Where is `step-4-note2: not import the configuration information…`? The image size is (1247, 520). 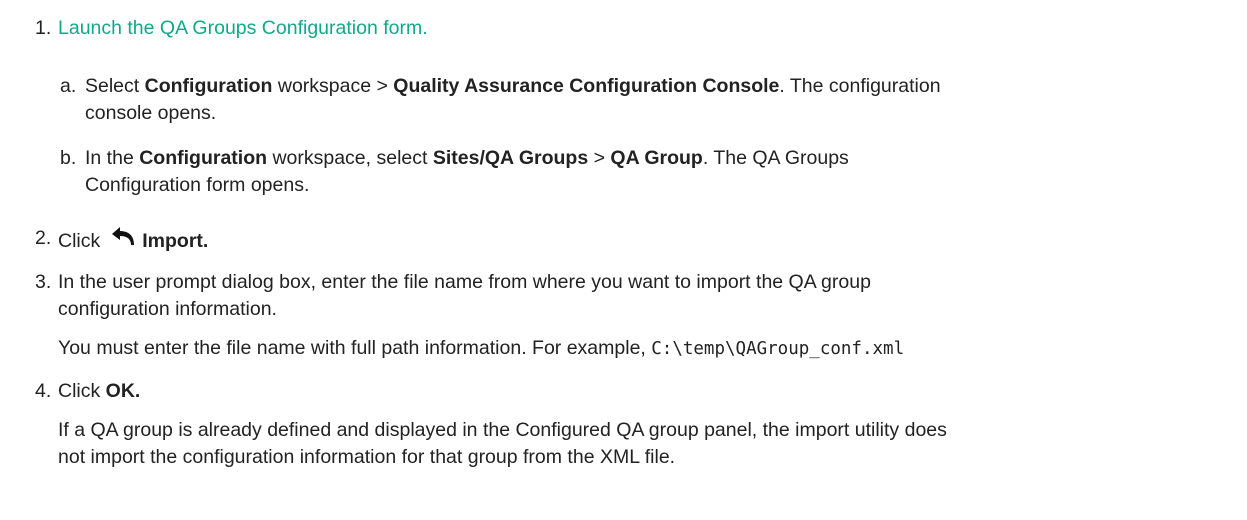 step-4-note2: not import the configuration information… is located at coordinates (367, 457).